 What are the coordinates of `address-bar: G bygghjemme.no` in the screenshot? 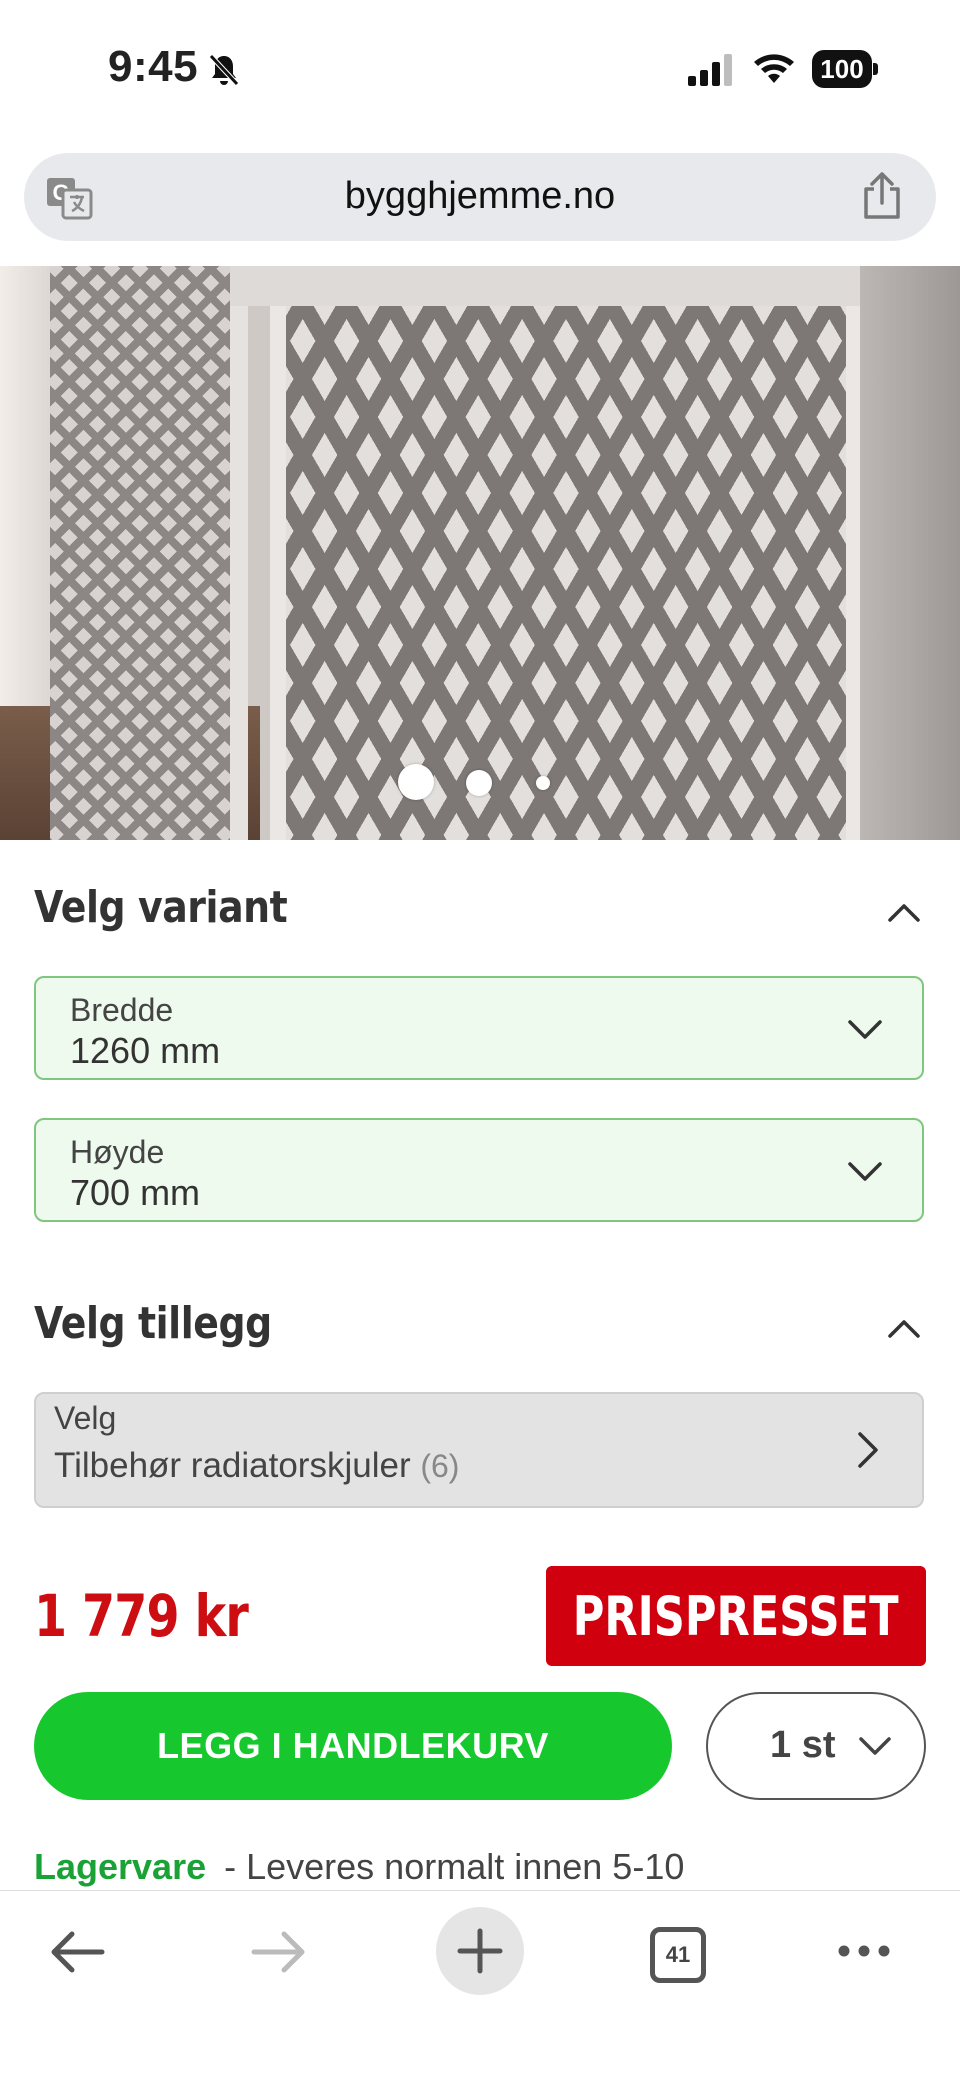 It's located at (480, 197).